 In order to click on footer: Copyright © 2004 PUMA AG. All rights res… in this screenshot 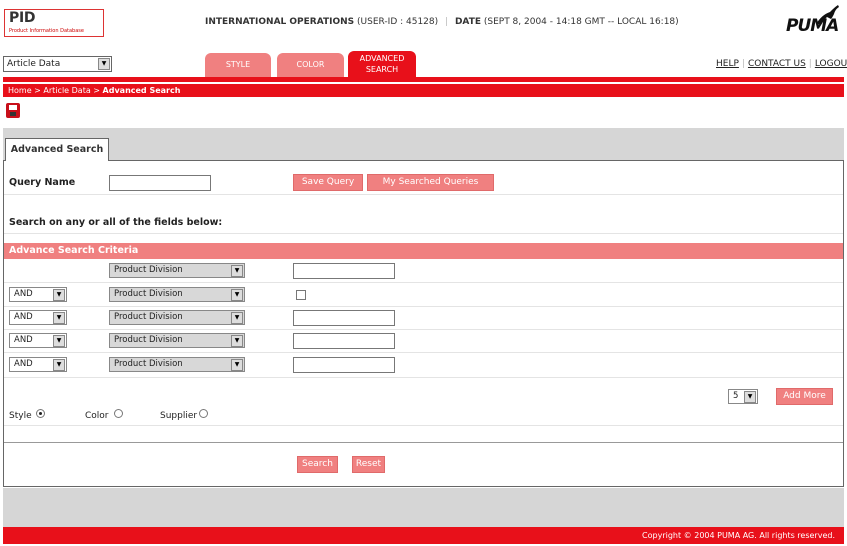, I will do `click(423, 535)`.